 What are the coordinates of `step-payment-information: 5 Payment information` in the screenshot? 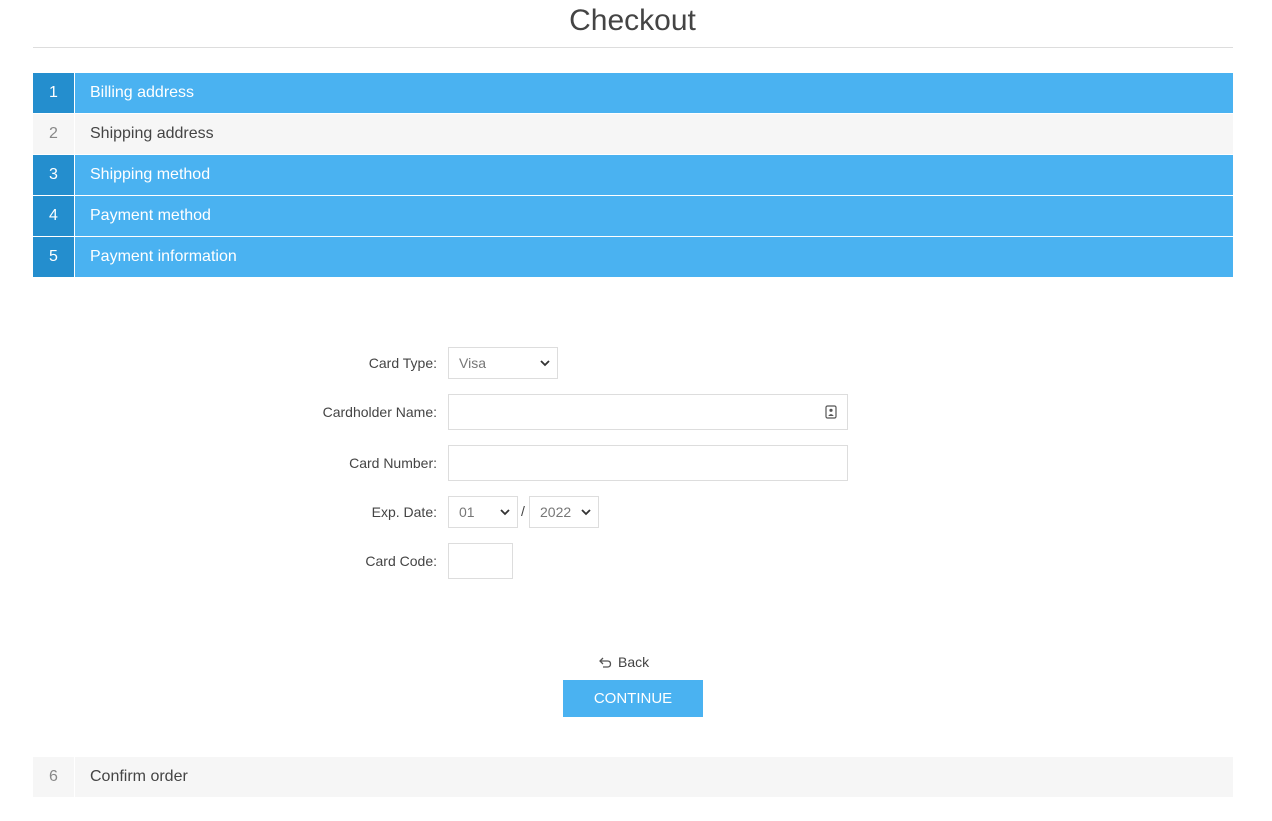 It's located at (633, 257).